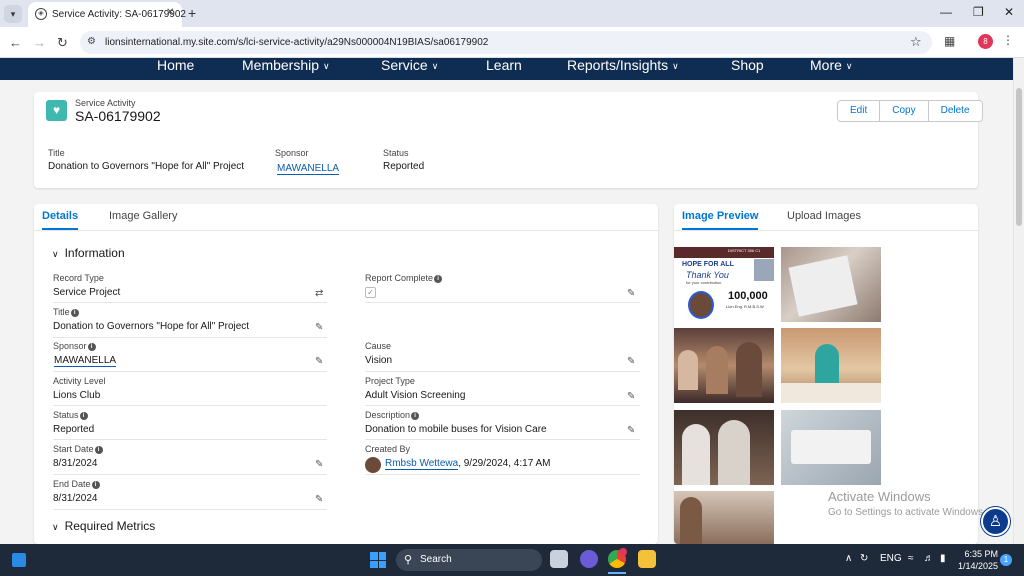  Describe the element at coordinates (749, 369) in the screenshot. I see `photo-person` at that location.